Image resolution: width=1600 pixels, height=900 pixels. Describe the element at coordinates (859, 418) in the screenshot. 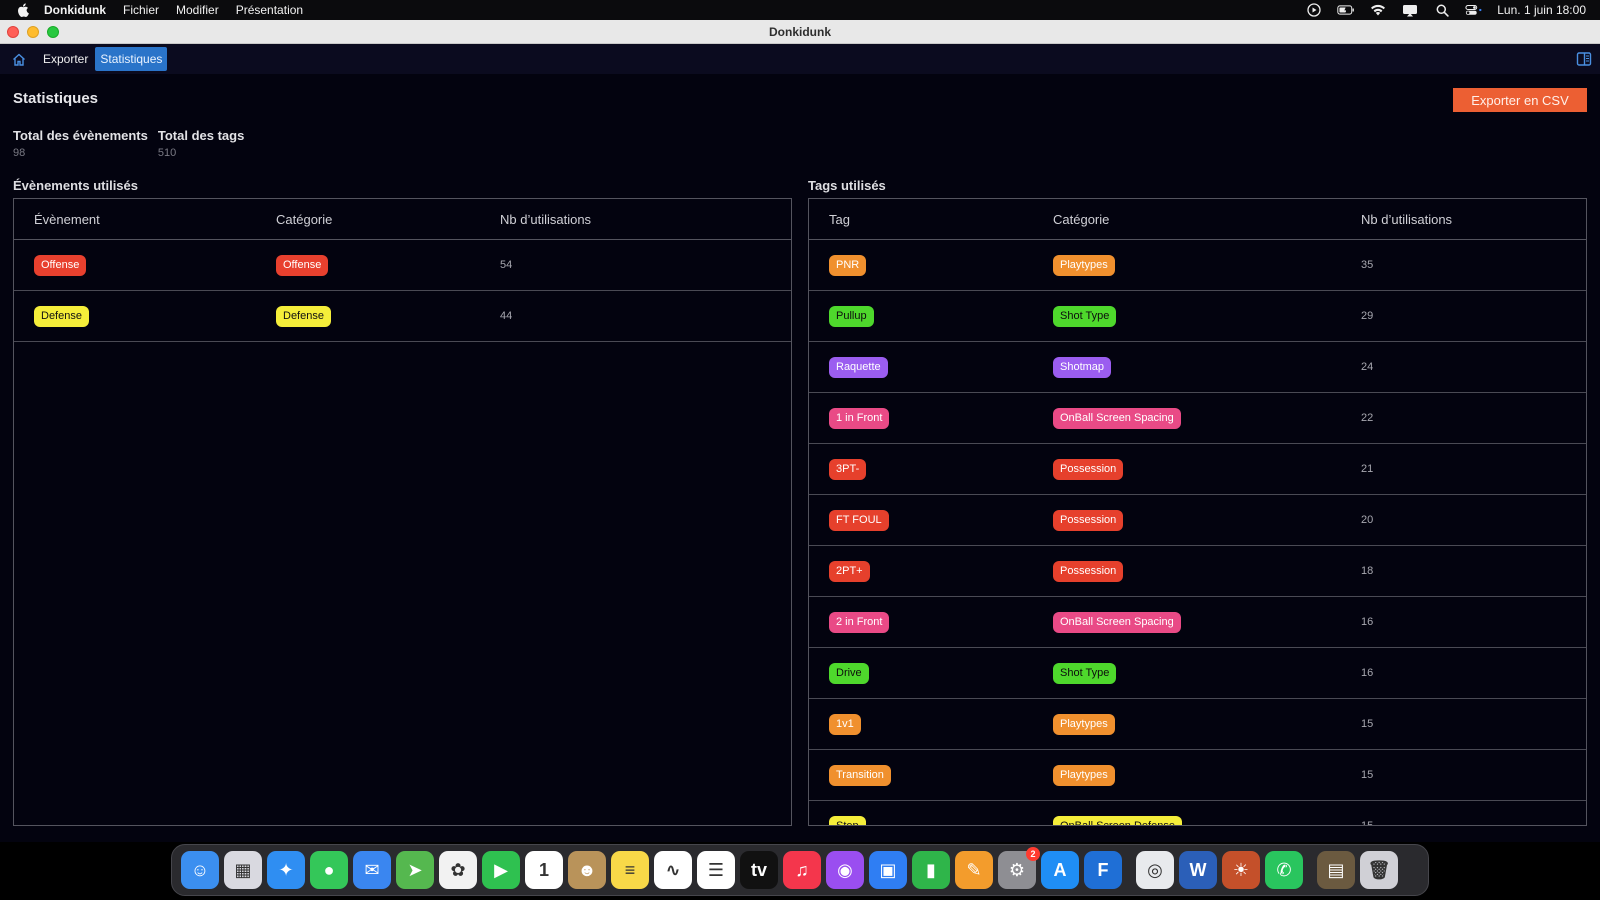

I see `tag-badge: 1 in Front` at that location.